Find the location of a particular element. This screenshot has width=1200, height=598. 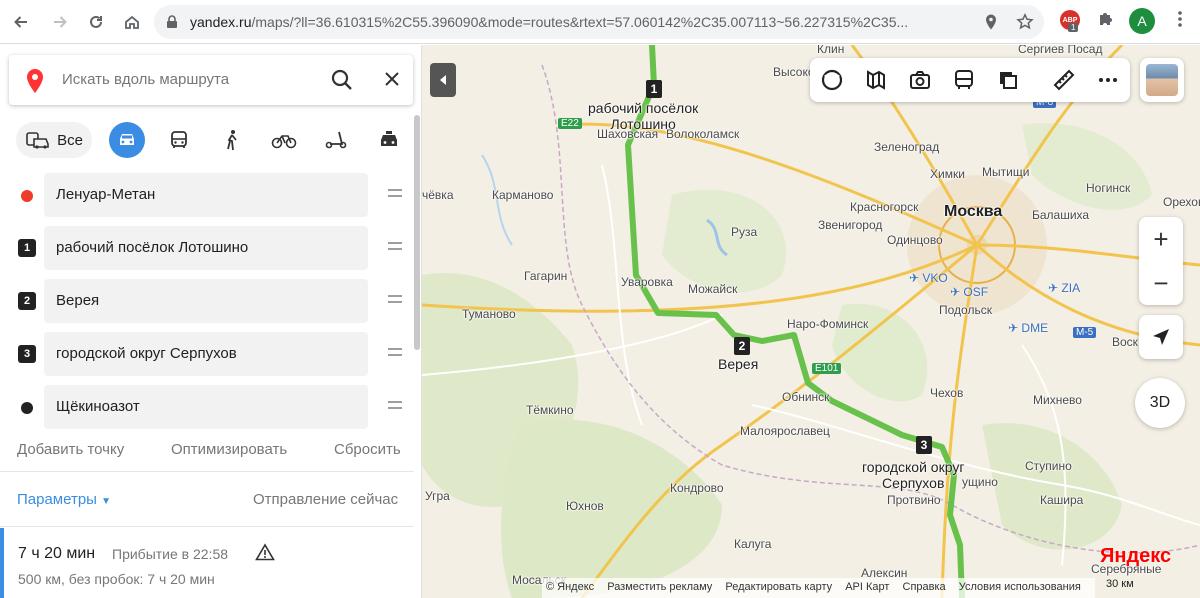

location-arrow-icon is located at coordinates (1161, 337).